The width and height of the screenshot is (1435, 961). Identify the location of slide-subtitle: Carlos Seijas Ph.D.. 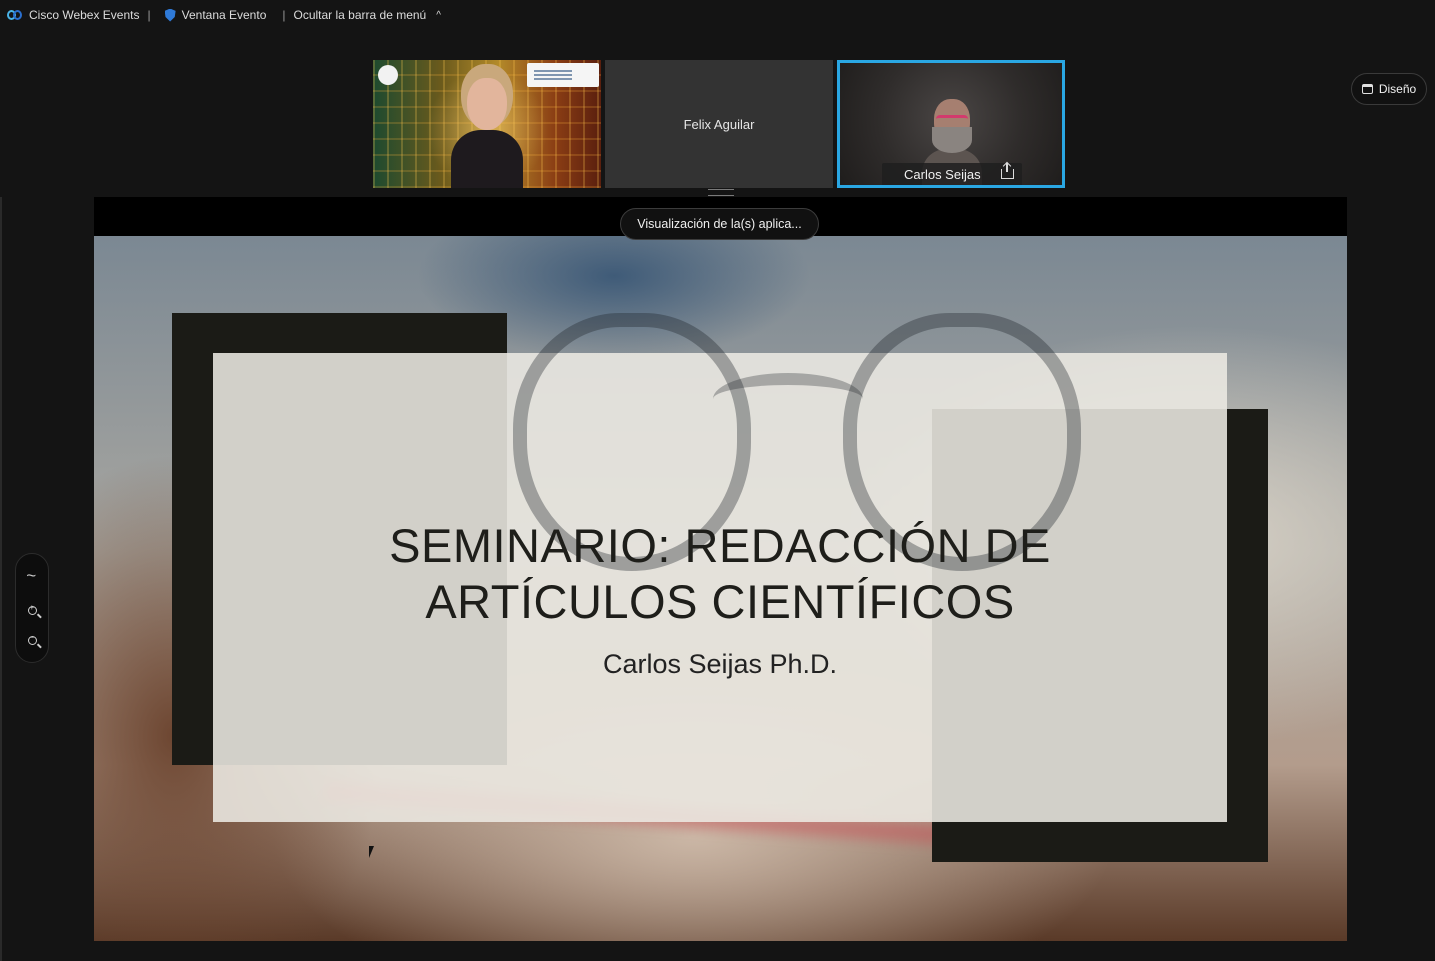
(720, 664).